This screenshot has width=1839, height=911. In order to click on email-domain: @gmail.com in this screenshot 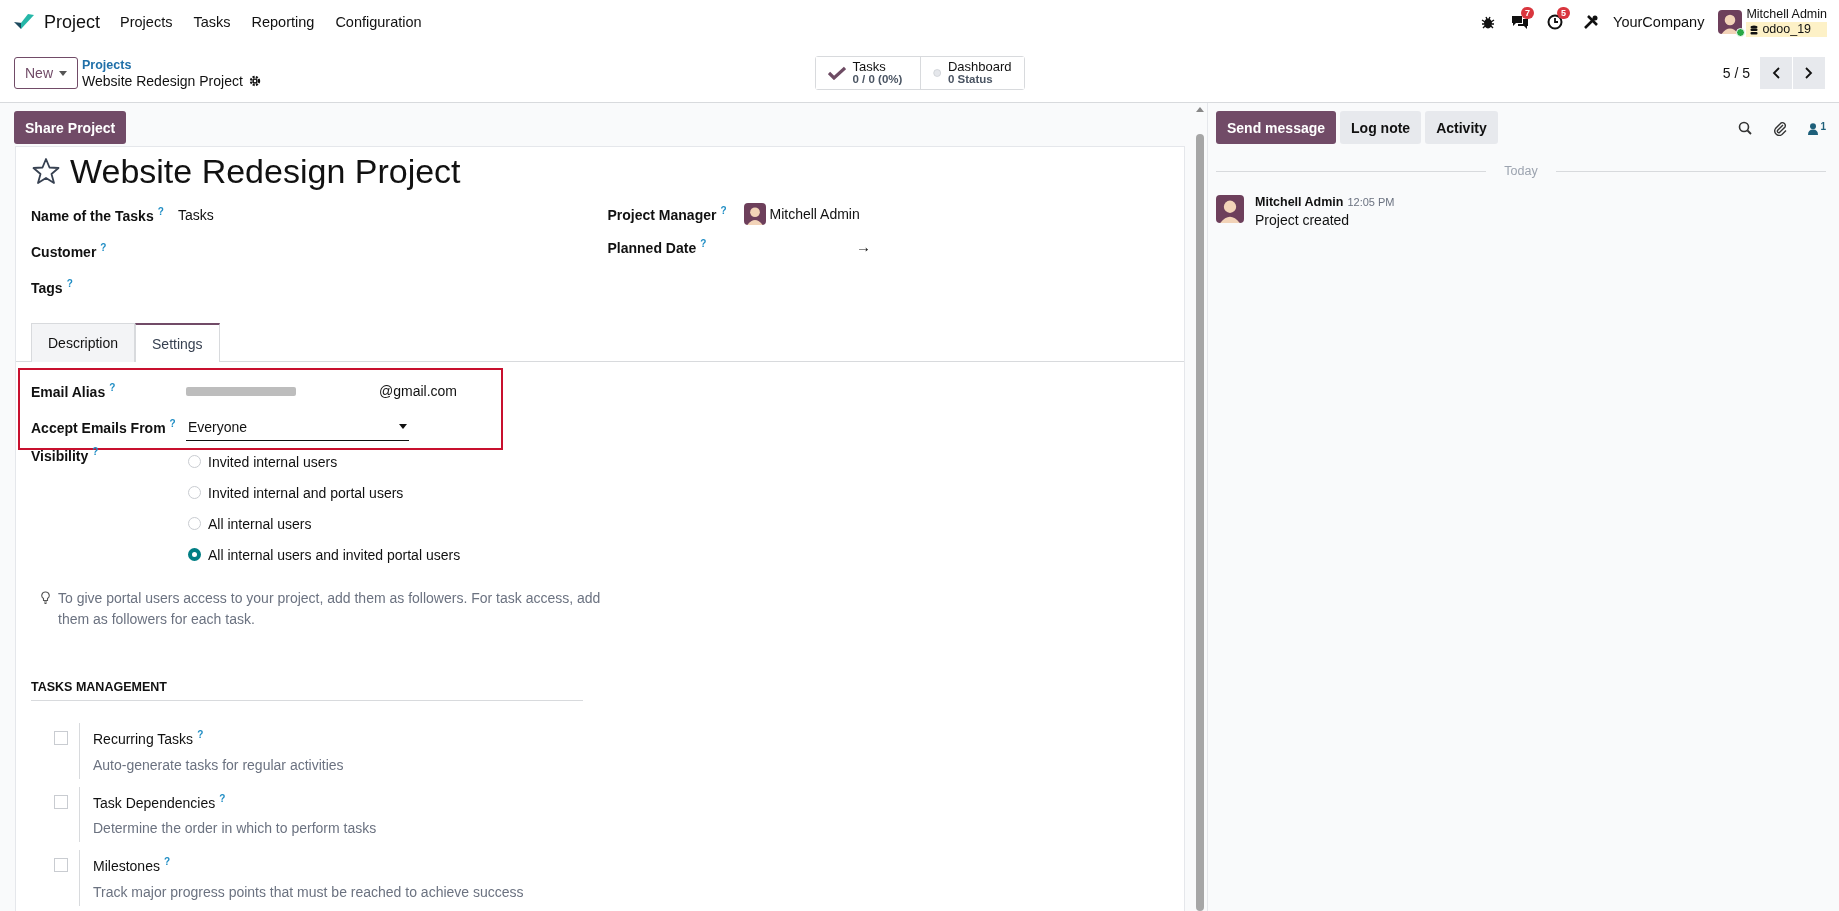, I will do `click(418, 391)`.